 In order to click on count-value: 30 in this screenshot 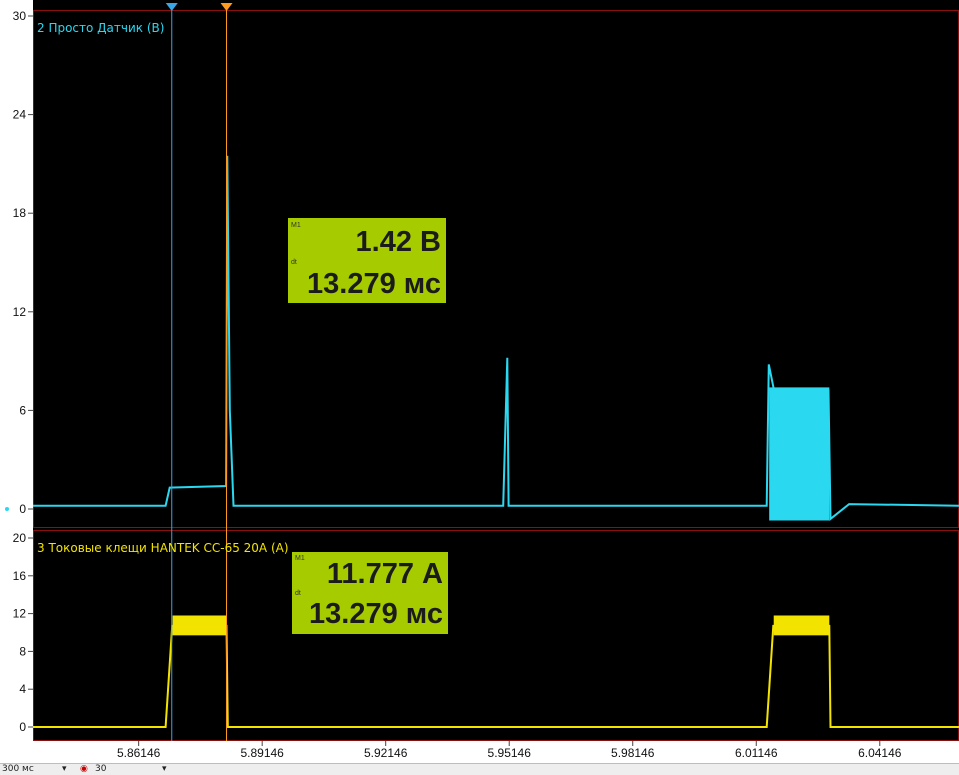, I will do `click(100, 769)`.